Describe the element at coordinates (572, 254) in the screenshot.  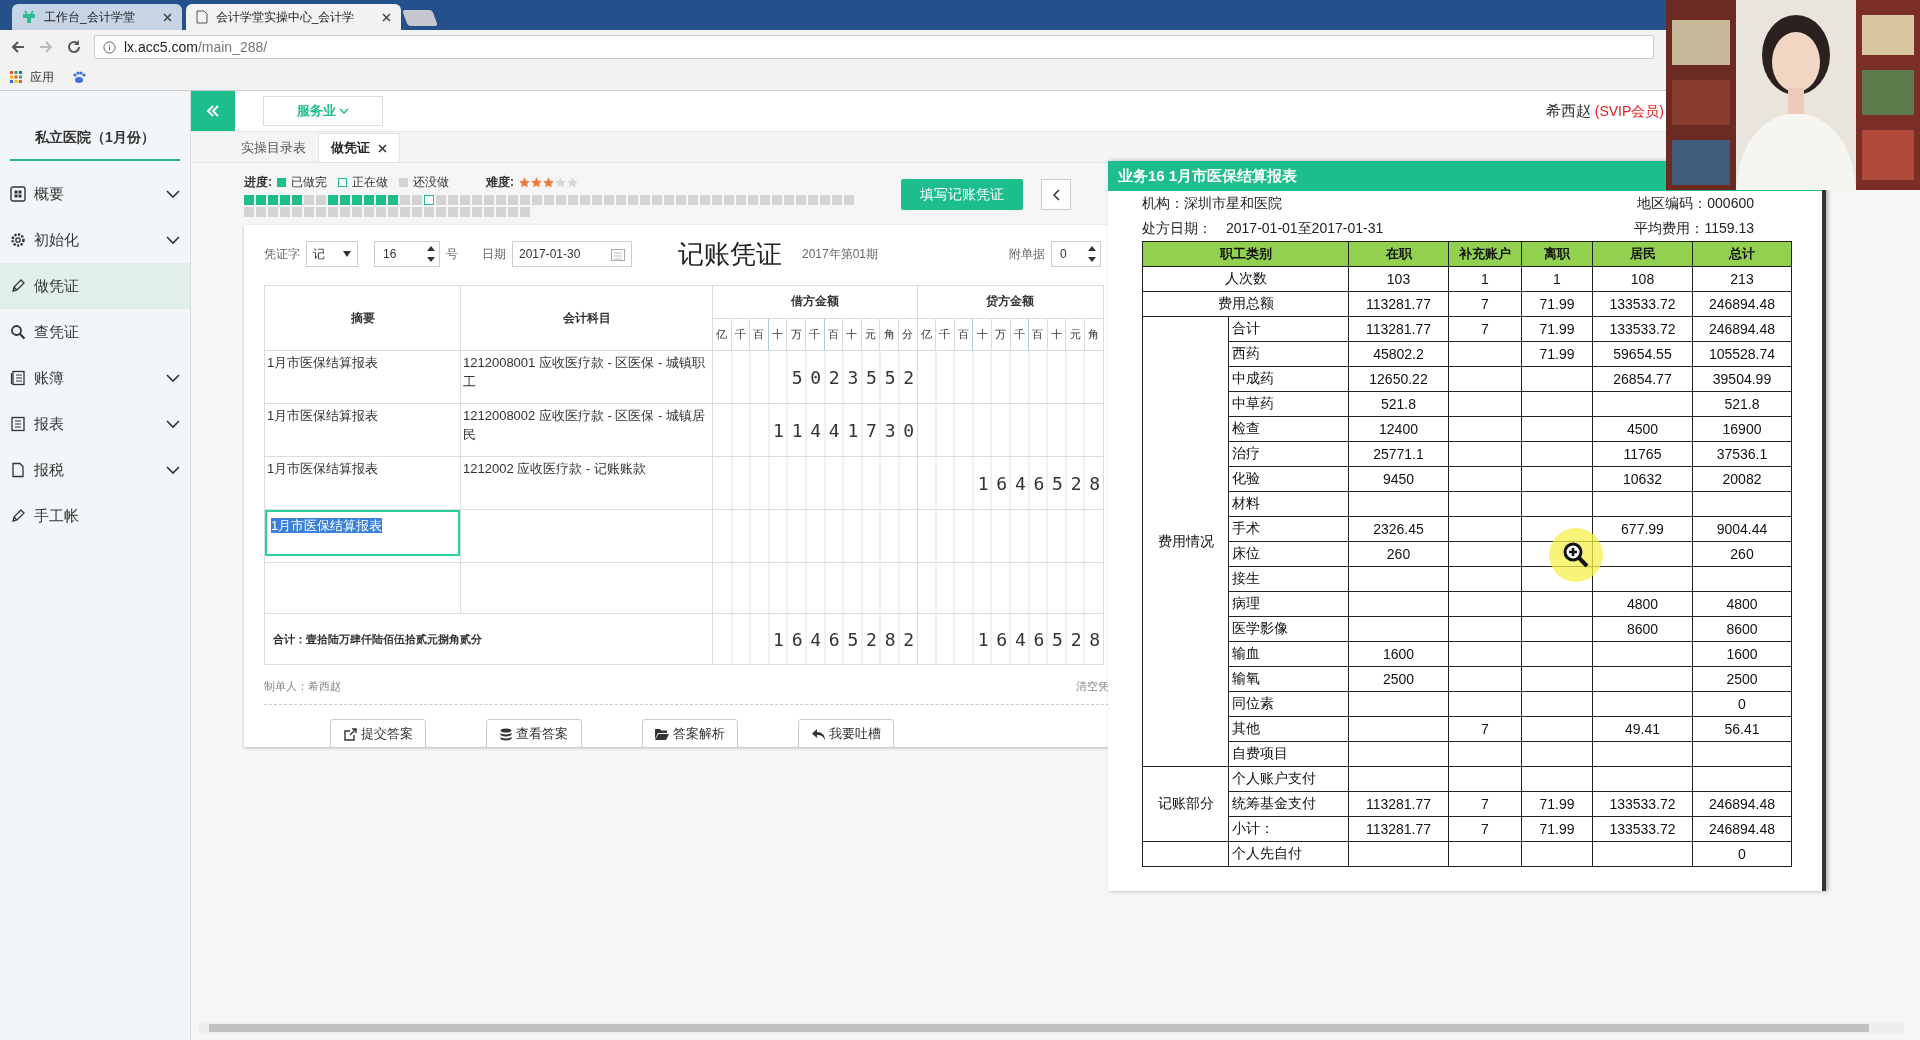
I see `date-field: 2017-01-30` at that location.